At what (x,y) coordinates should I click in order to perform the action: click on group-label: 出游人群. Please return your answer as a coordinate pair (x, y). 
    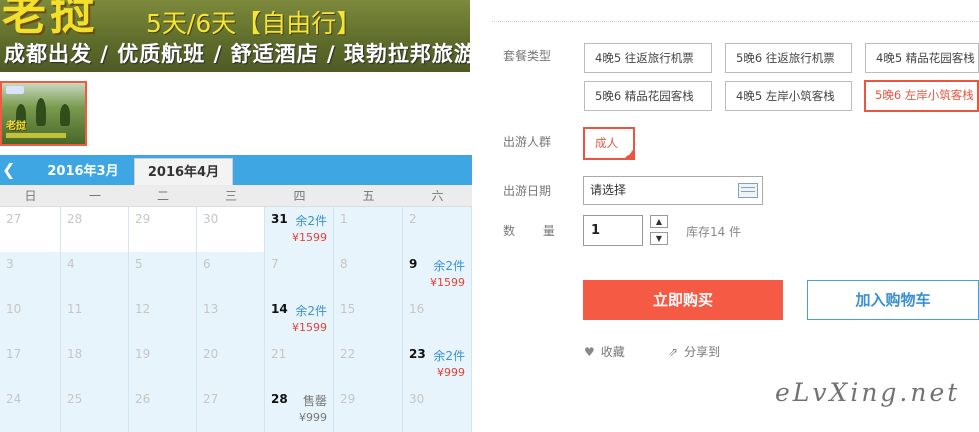
    Looking at the image, I should click on (527, 142).